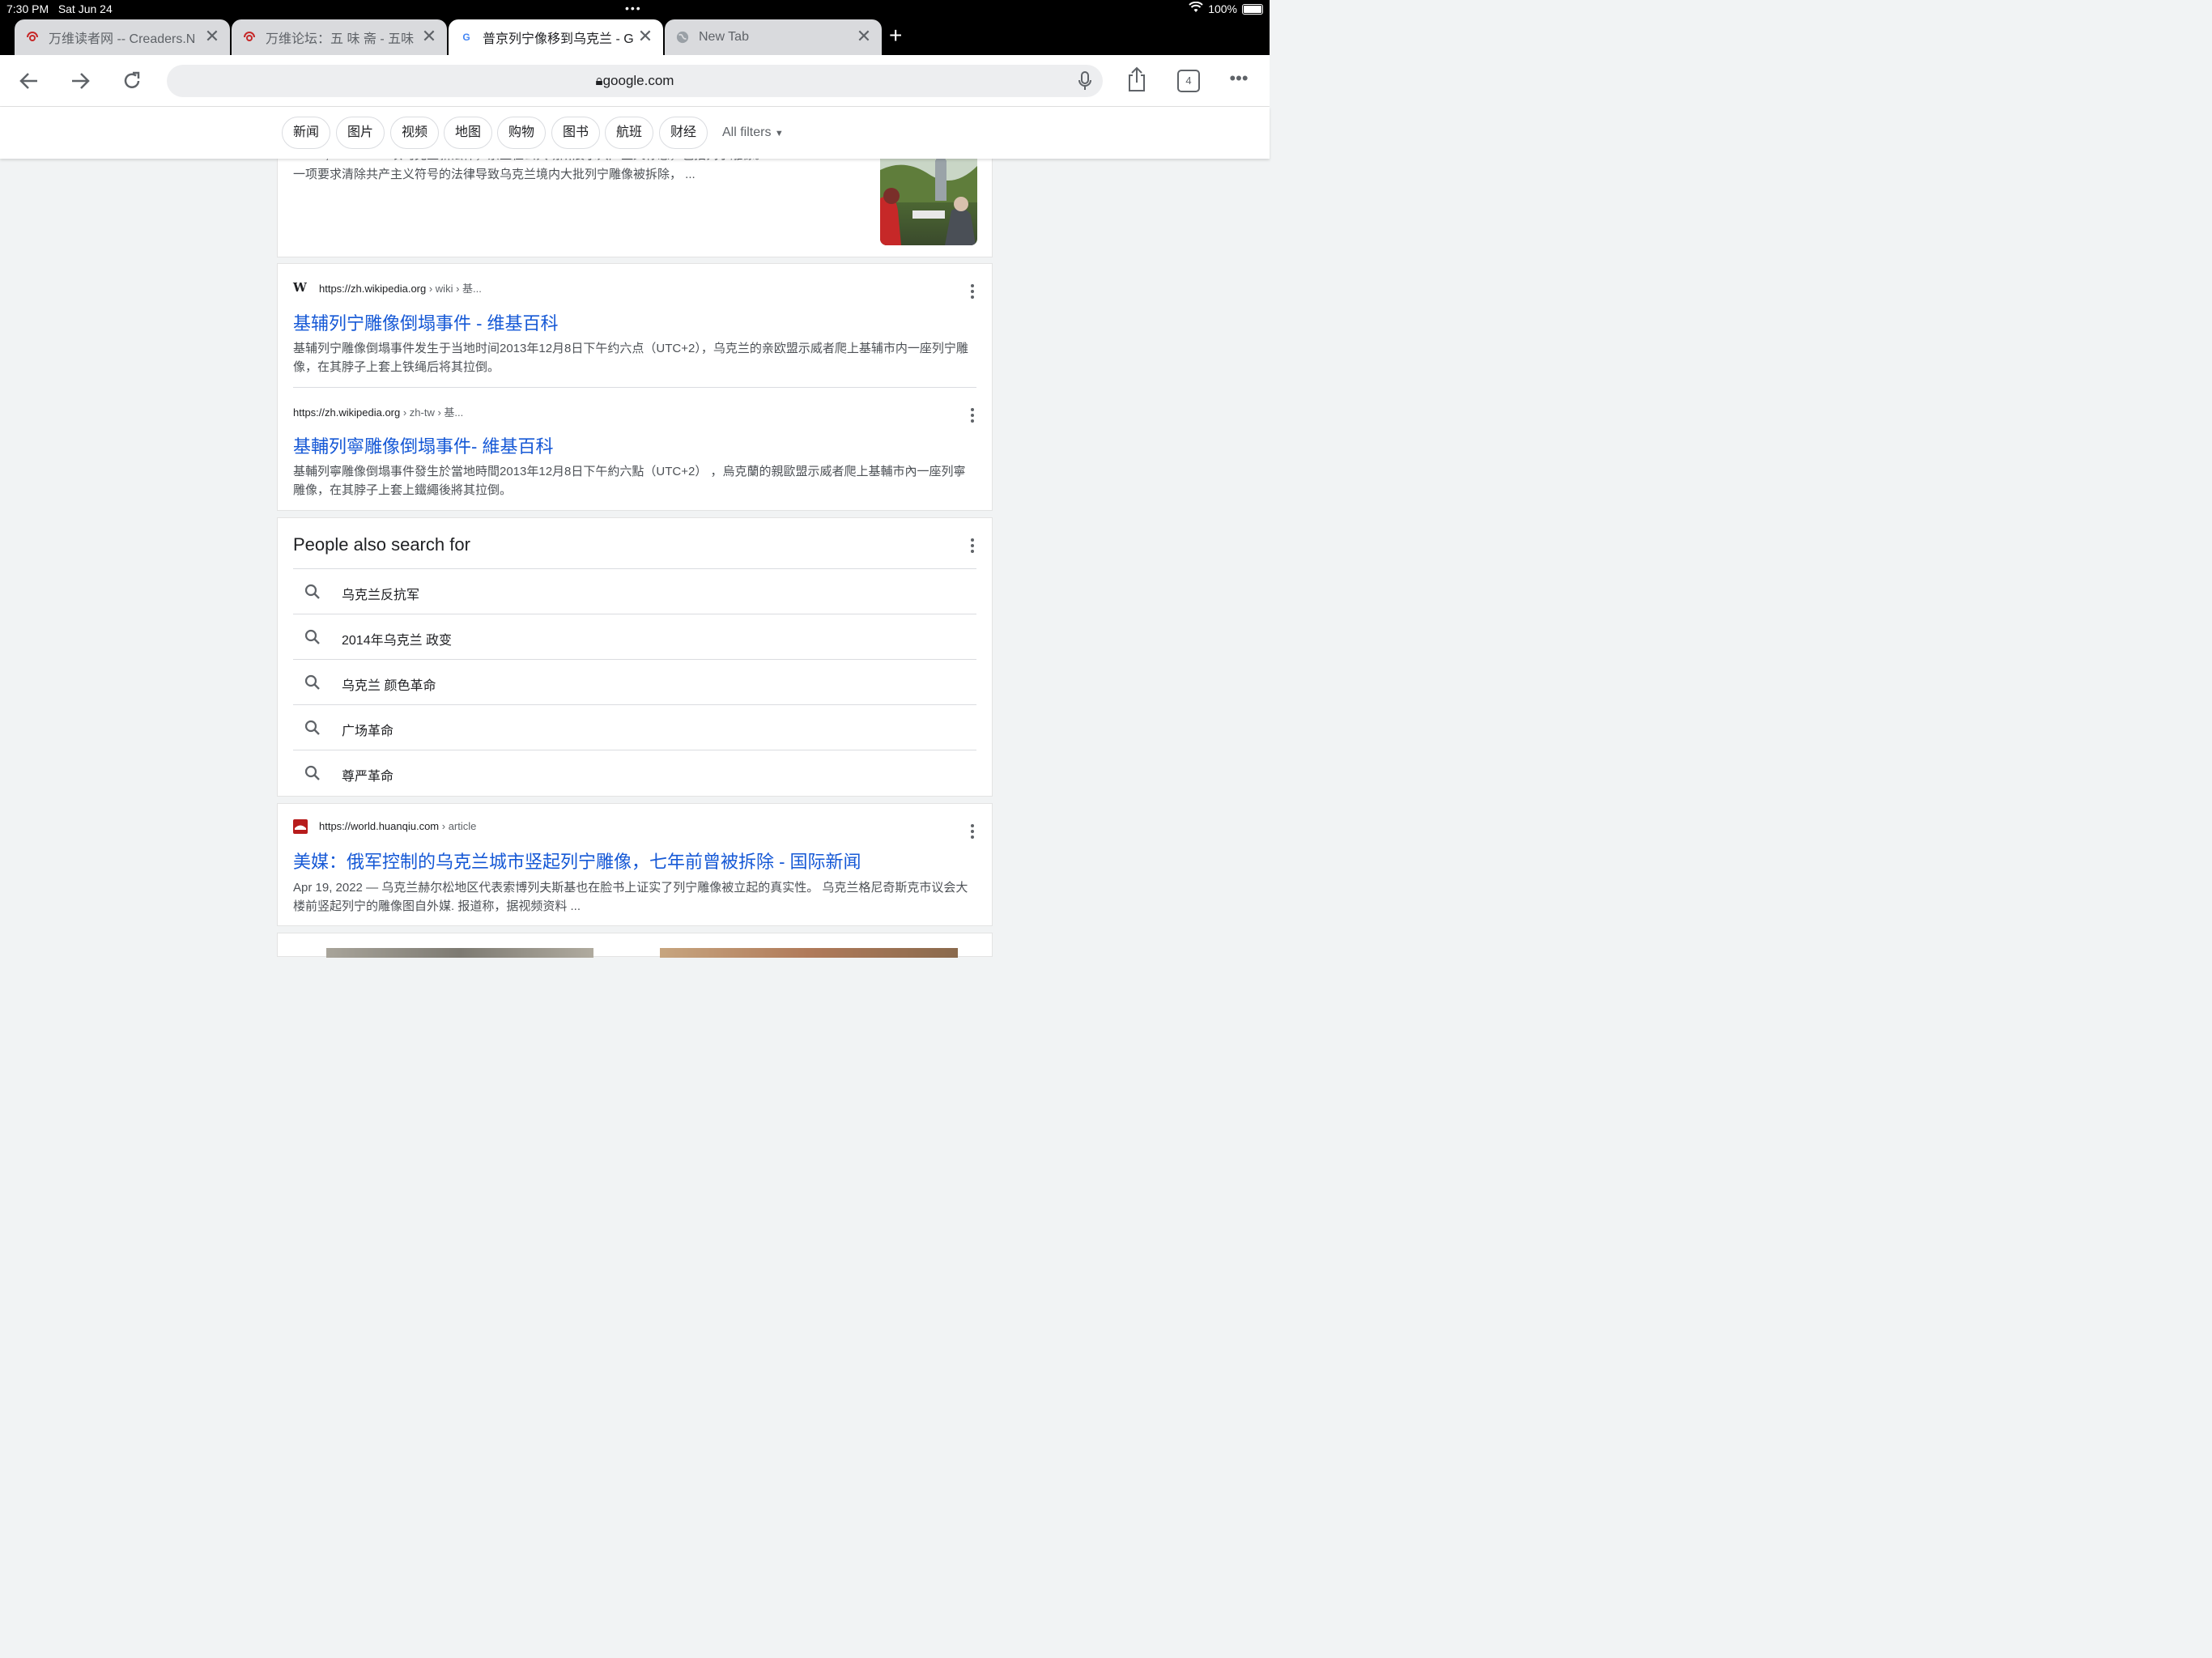 The width and height of the screenshot is (2212, 1658). Describe the element at coordinates (381, 595) in the screenshot. I see `related-search-text: 乌克兰反抗军` at that location.